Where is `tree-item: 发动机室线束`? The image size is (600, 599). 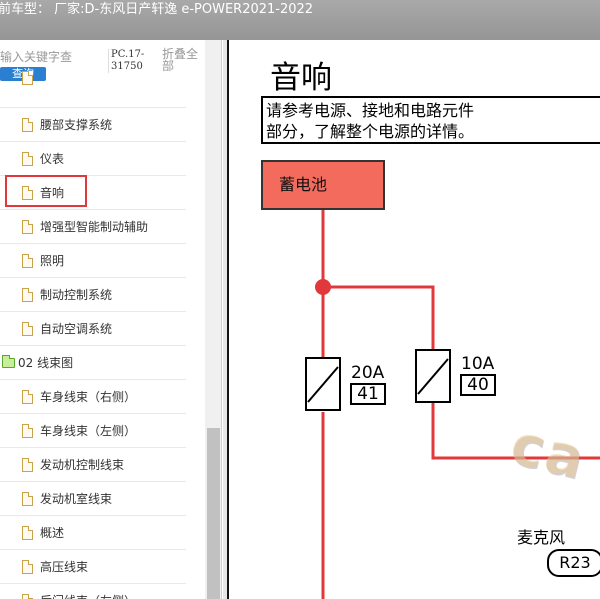 tree-item: 发动机室线束 is located at coordinates (93, 499).